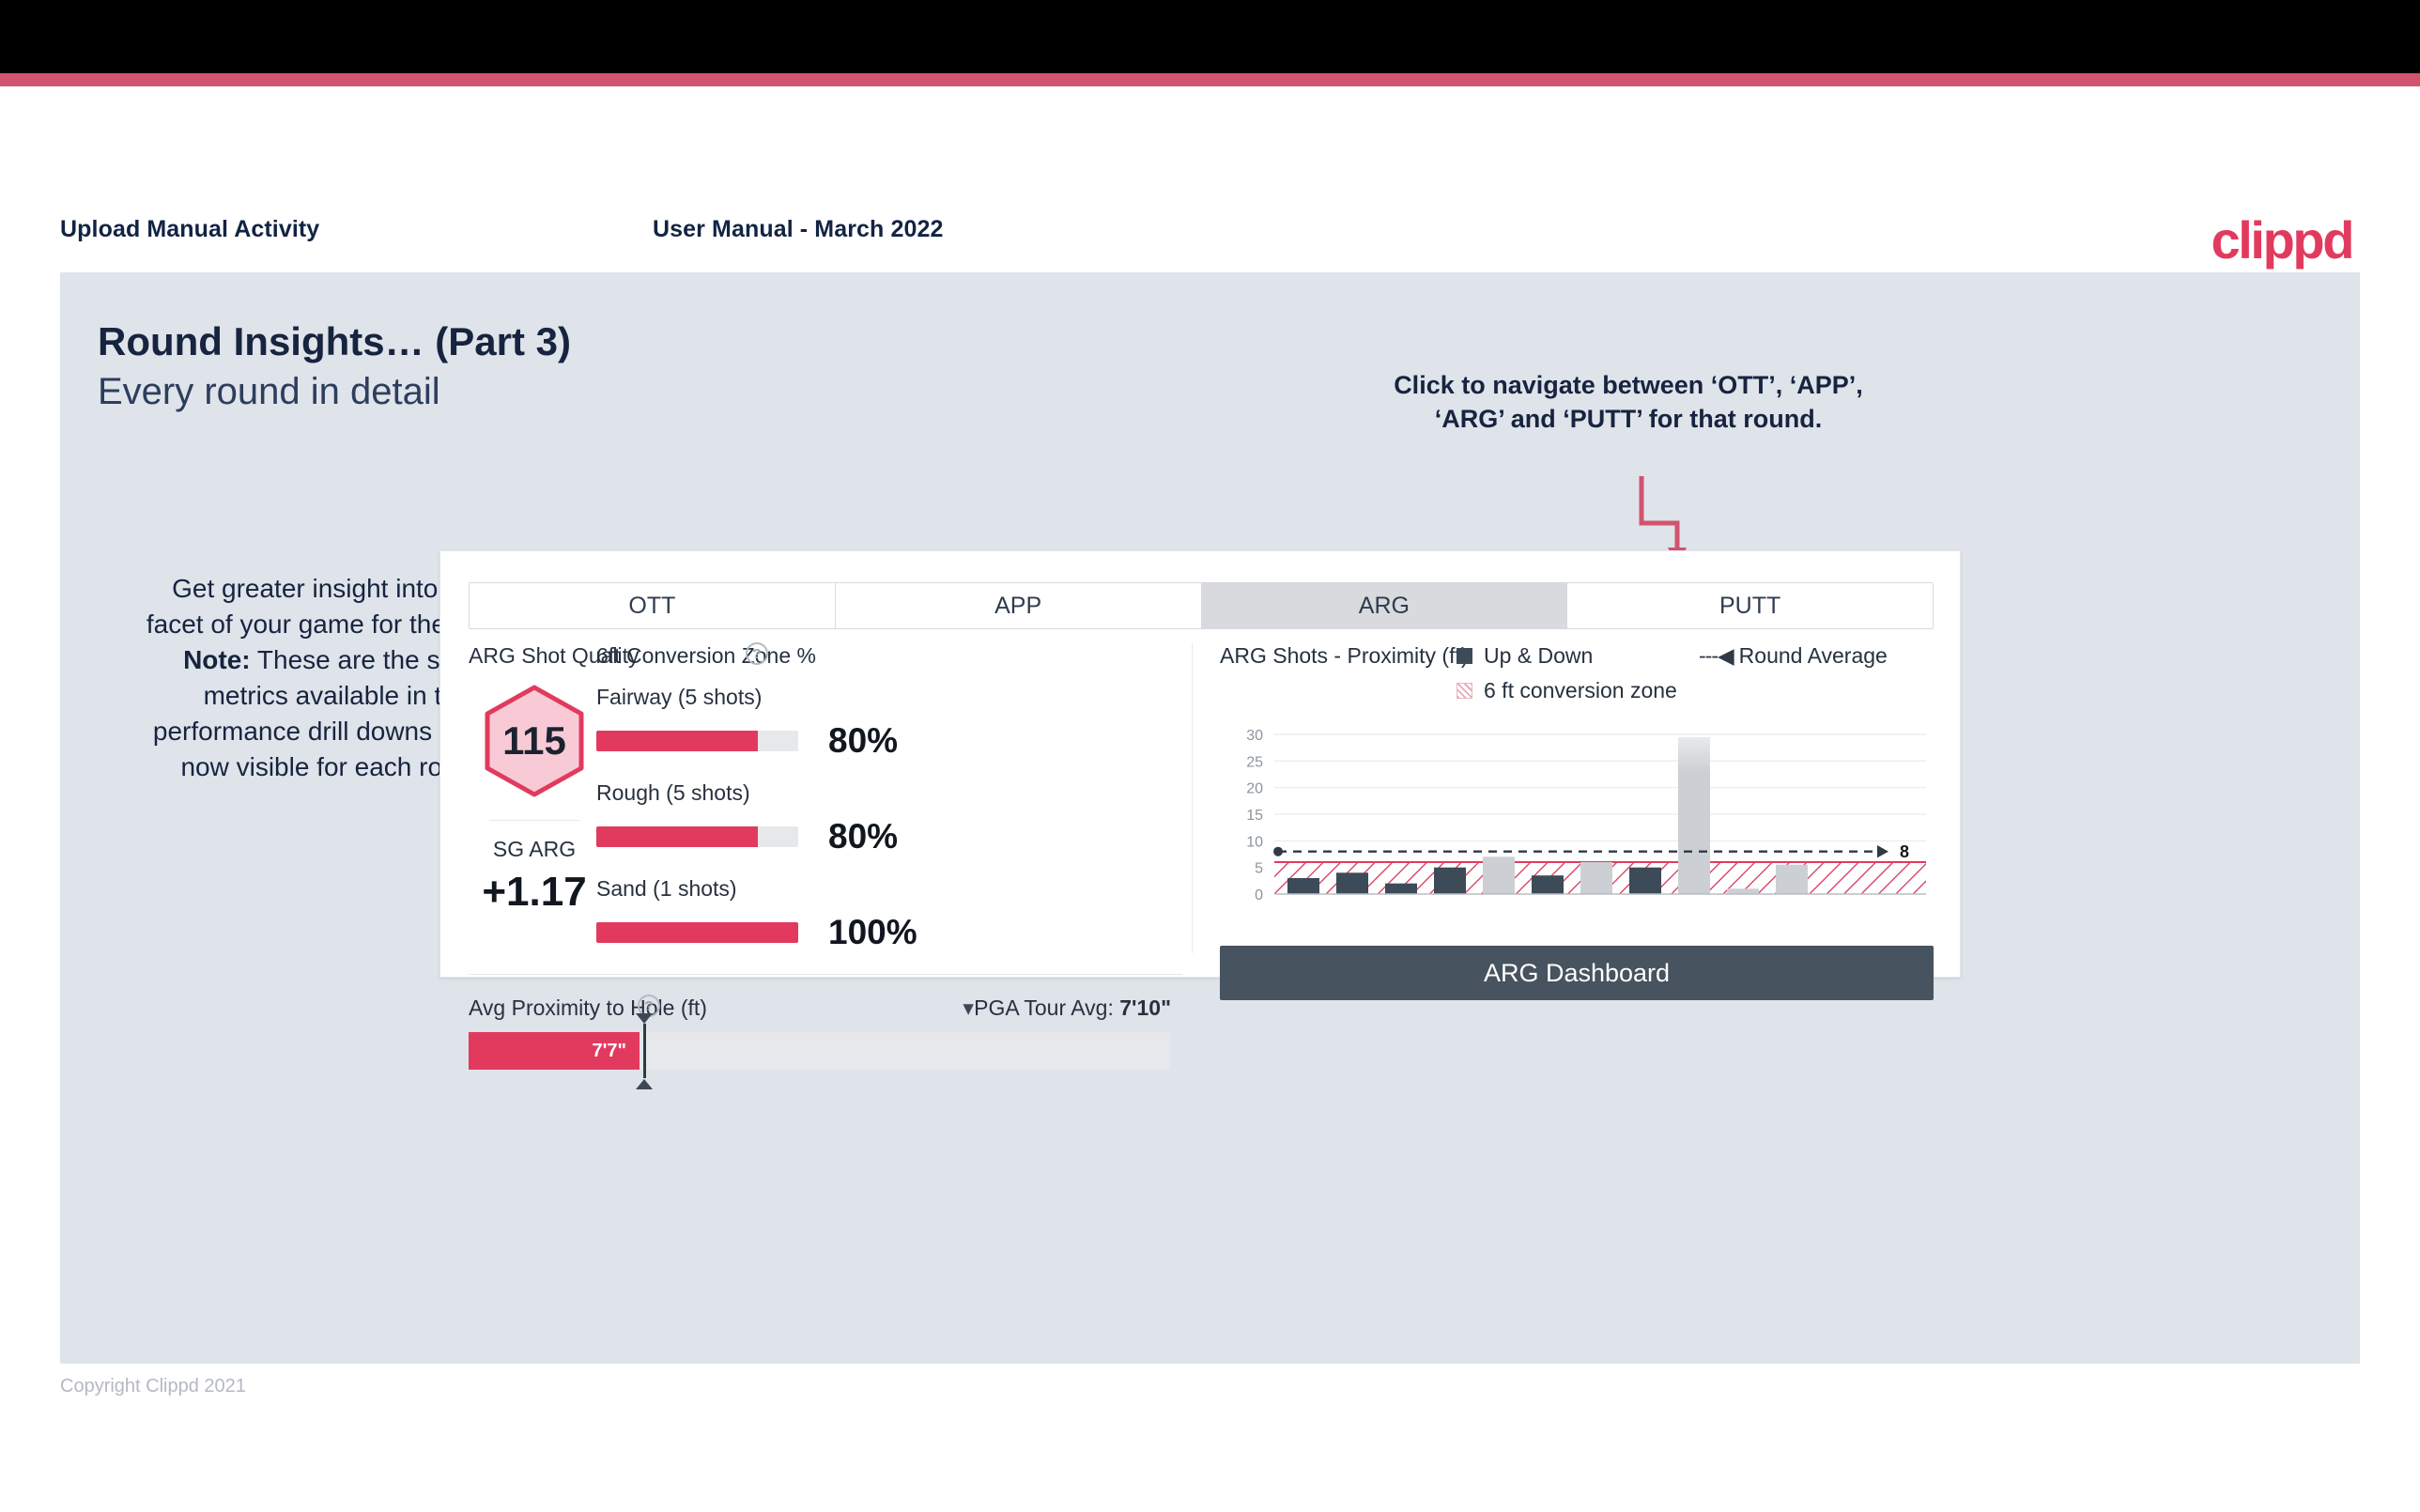 The height and width of the screenshot is (1512, 2420). What do you see at coordinates (1384, 606) in the screenshot?
I see `tab-arg: ARG` at bounding box center [1384, 606].